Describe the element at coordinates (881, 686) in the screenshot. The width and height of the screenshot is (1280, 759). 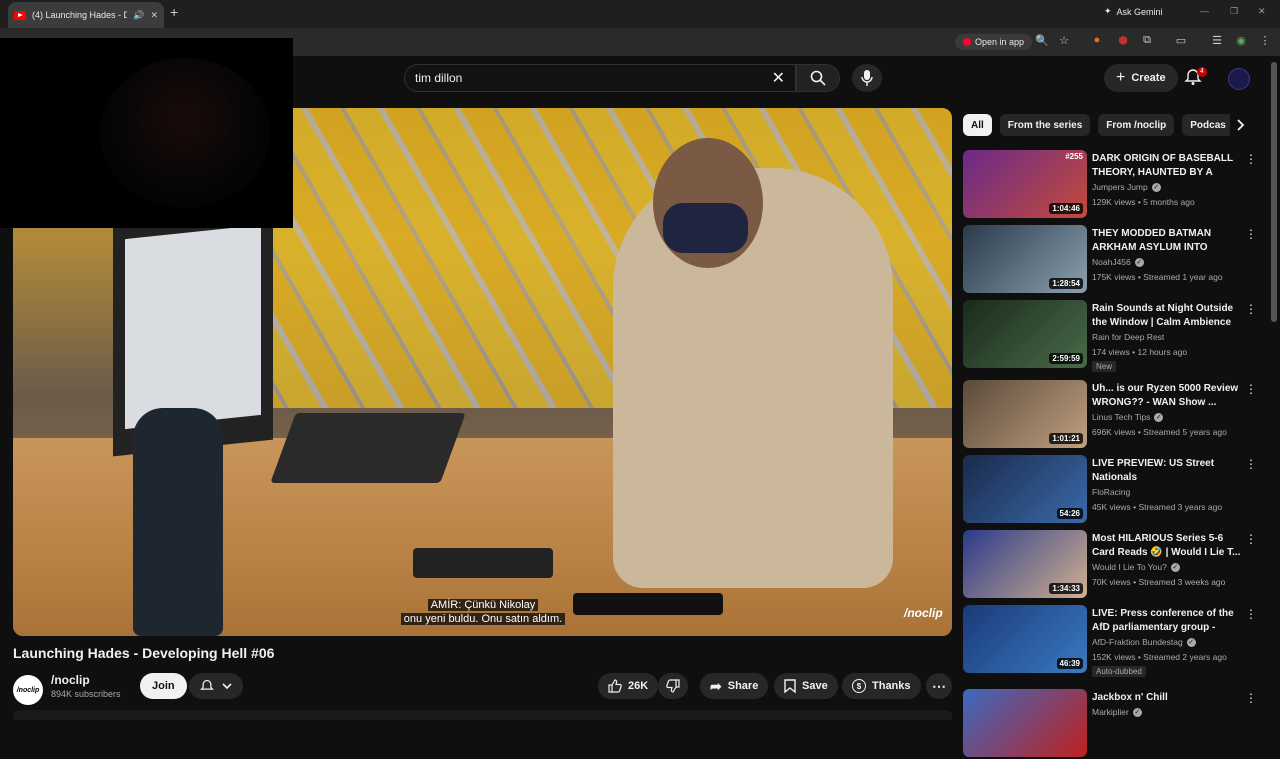
I see `thanks-button: $ Thanks` at that location.